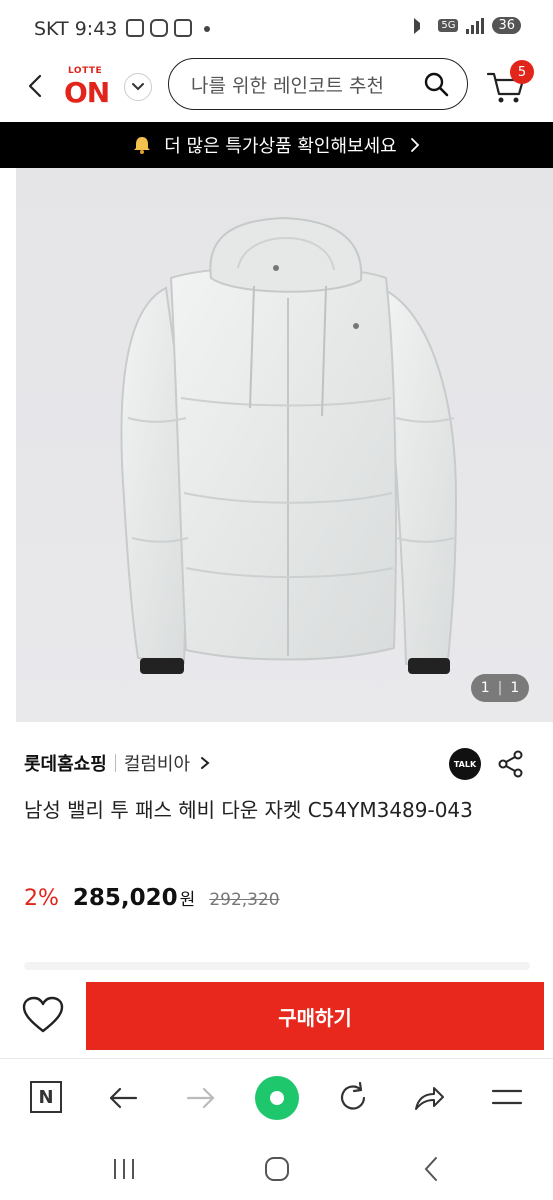  Describe the element at coordinates (511, 764) in the screenshot. I see `share-icon` at that location.